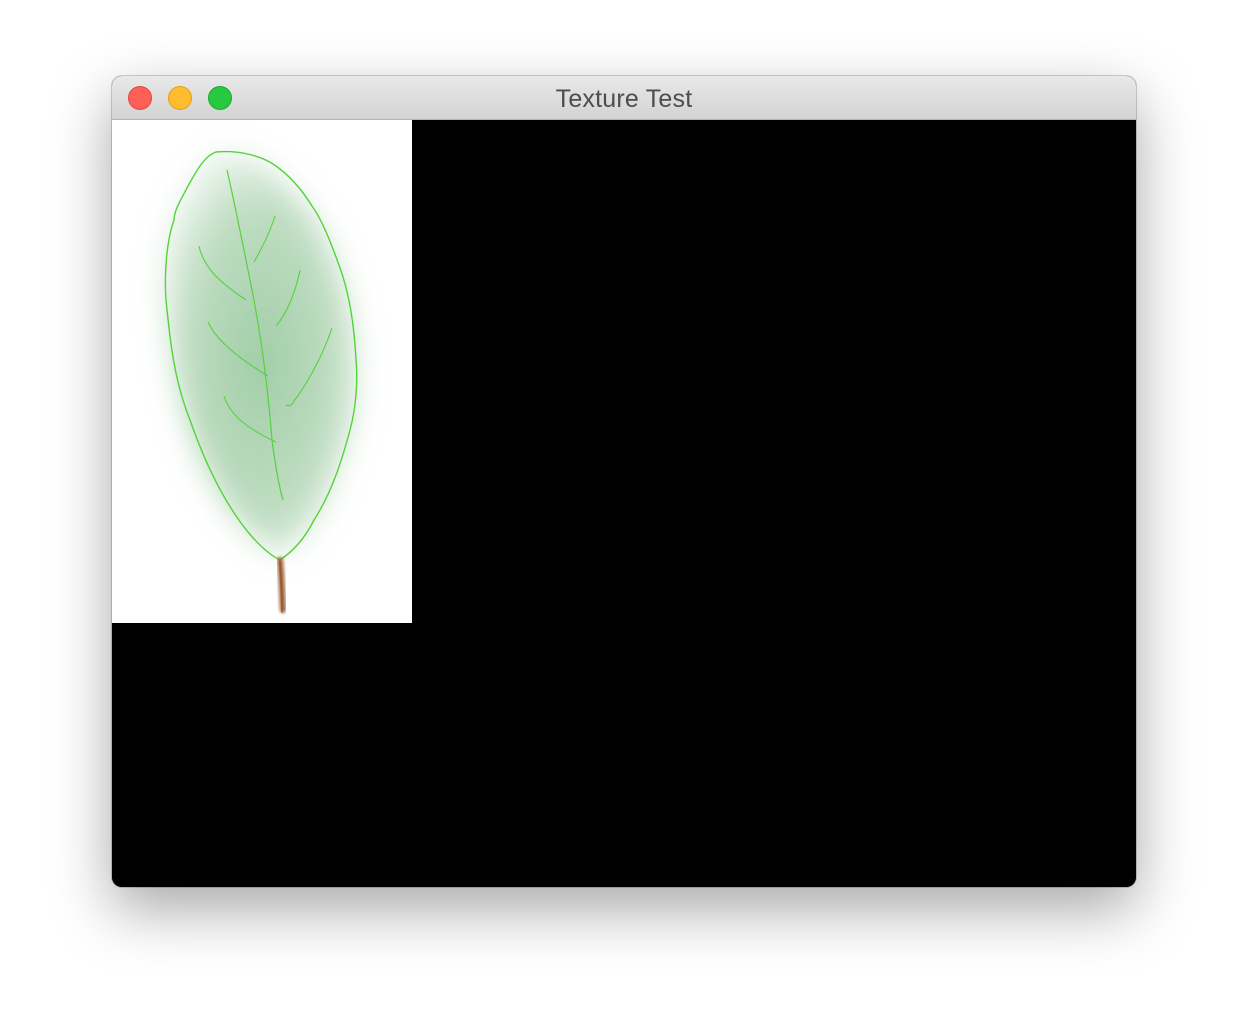 The height and width of the screenshot is (1036, 1248). I want to click on leaf-image, so click(261, 381).